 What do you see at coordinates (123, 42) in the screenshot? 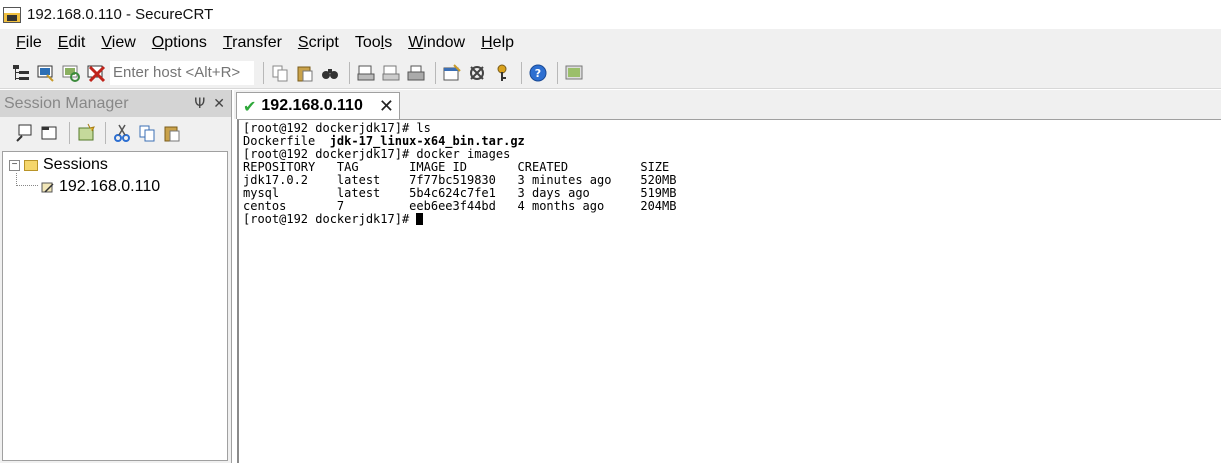
I see `menu-view-label: iew` at bounding box center [123, 42].